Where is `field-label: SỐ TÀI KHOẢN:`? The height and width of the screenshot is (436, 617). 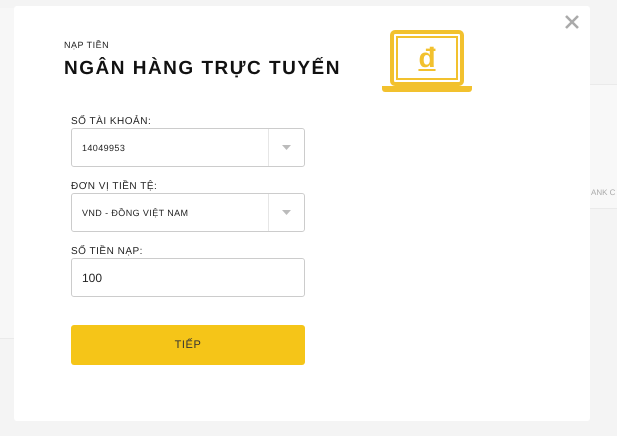 field-label: SỐ TÀI KHOẢN: is located at coordinates (111, 121).